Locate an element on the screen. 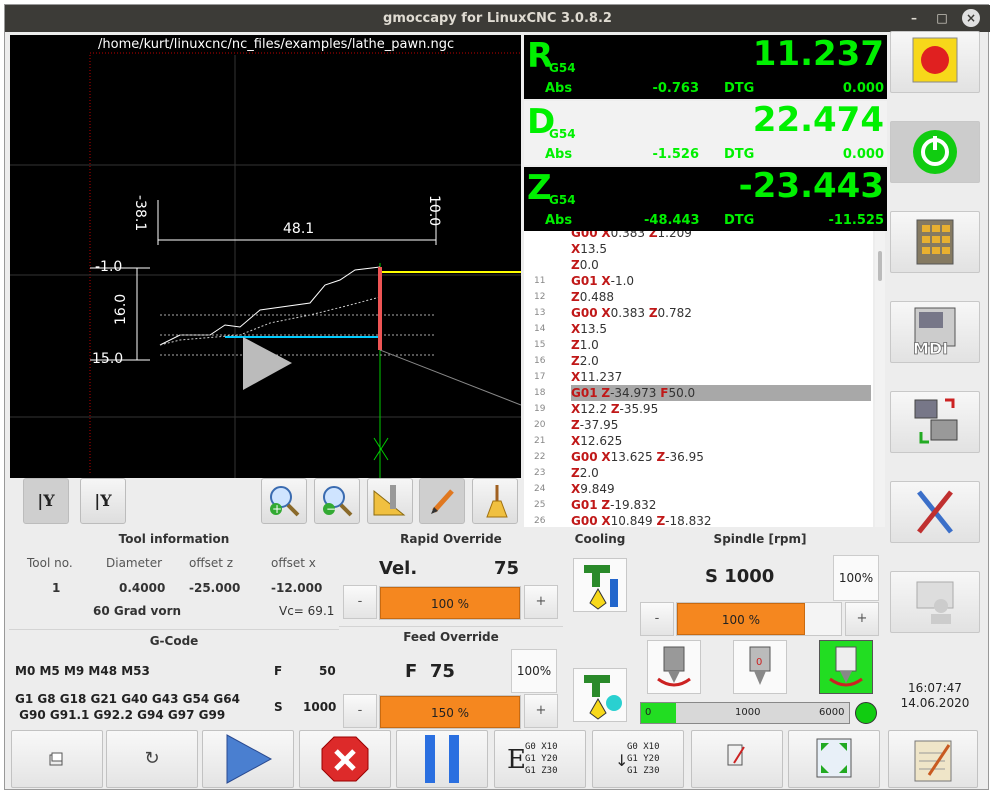  machine-on-button is located at coordinates (935, 152).